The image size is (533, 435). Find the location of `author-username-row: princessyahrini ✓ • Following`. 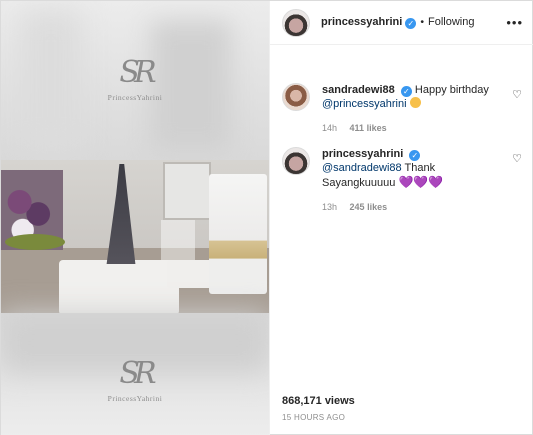

author-username-row: princessyahrini ✓ • Following is located at coordinates (397, 22).